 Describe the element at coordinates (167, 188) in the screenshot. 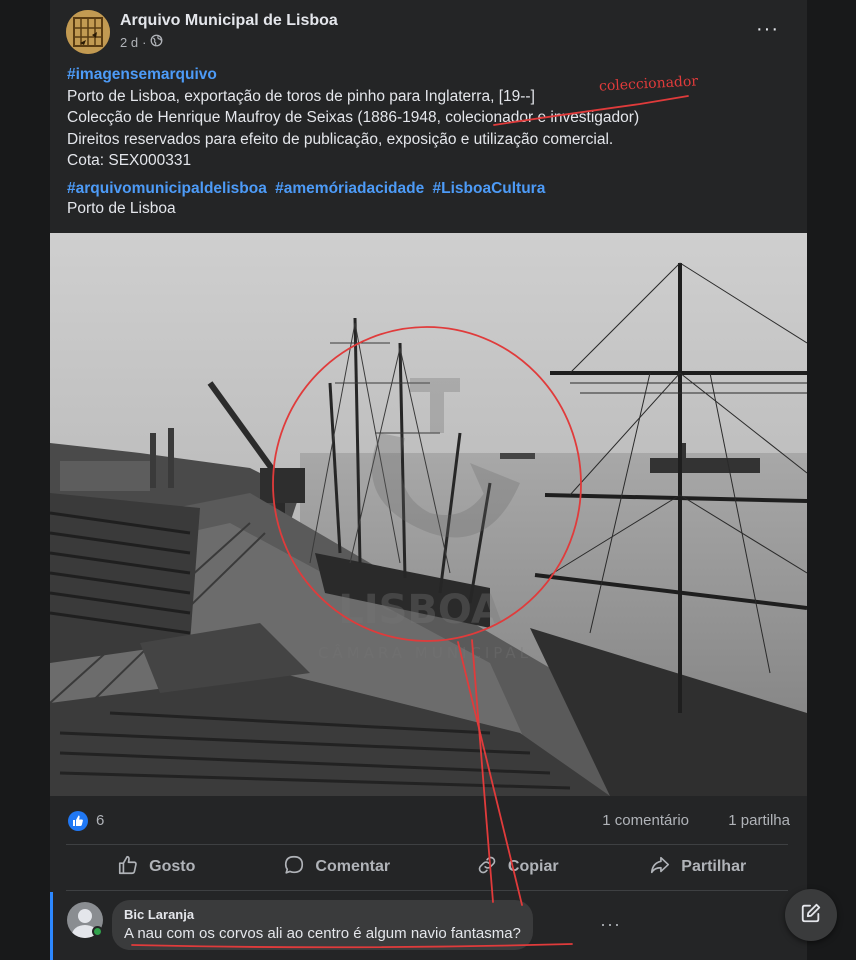

I see `hashtag-link: #arquivomunicipaldelisboa` at that location.